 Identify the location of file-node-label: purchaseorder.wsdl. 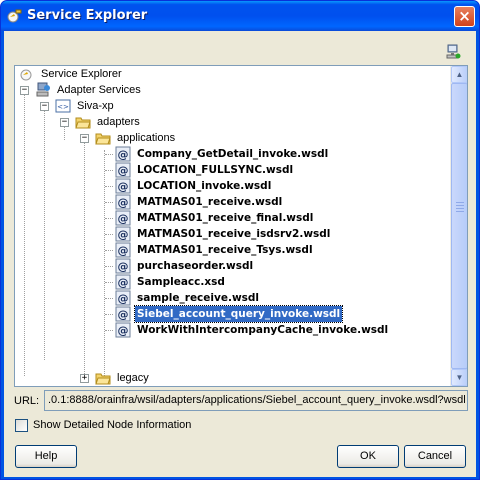
(195, 266).